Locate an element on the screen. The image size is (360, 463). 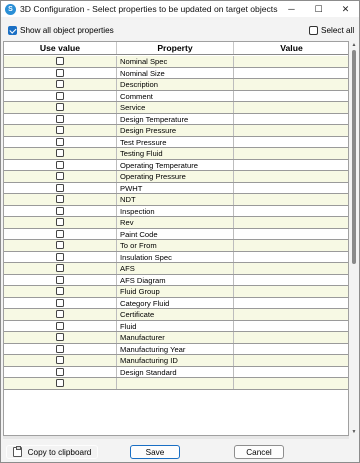
table-row: Nominal Size is located at coordinates (176, 73).